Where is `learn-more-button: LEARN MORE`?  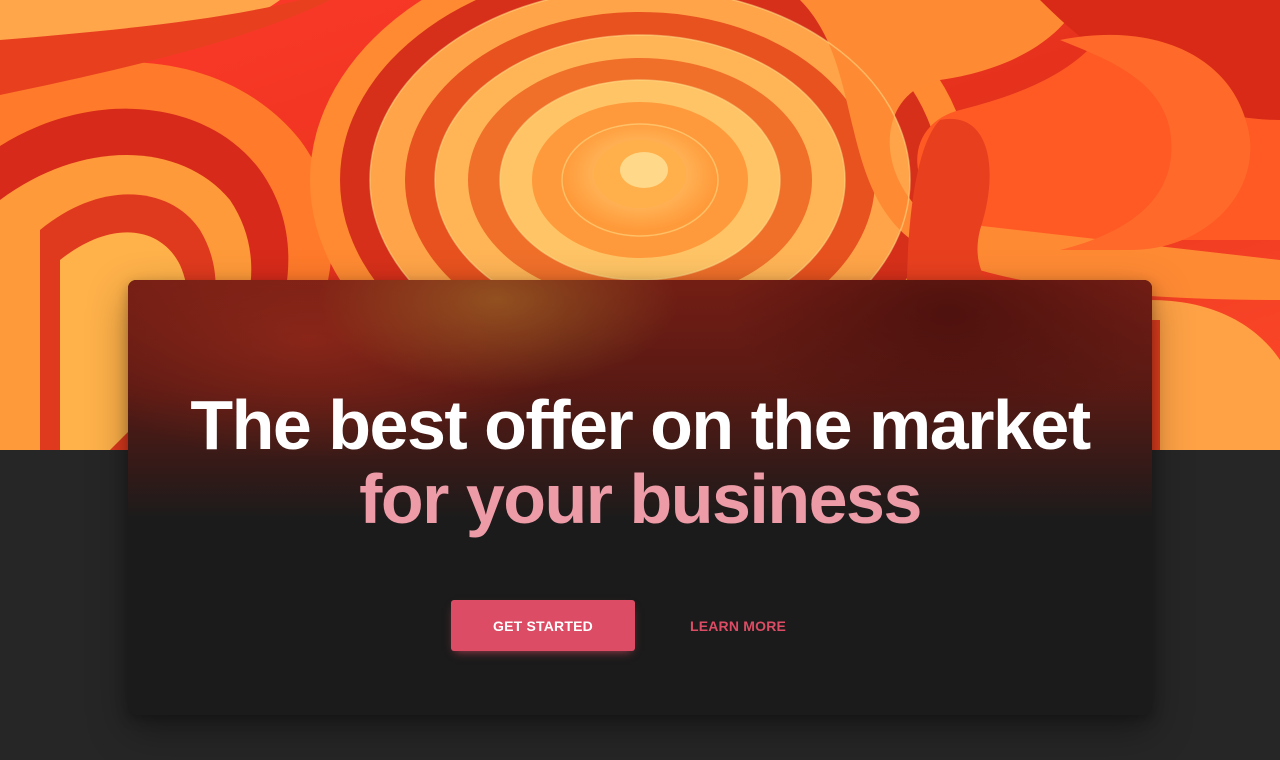
learn-more-button: LEARN MORE is located at coordinates (738, 625).